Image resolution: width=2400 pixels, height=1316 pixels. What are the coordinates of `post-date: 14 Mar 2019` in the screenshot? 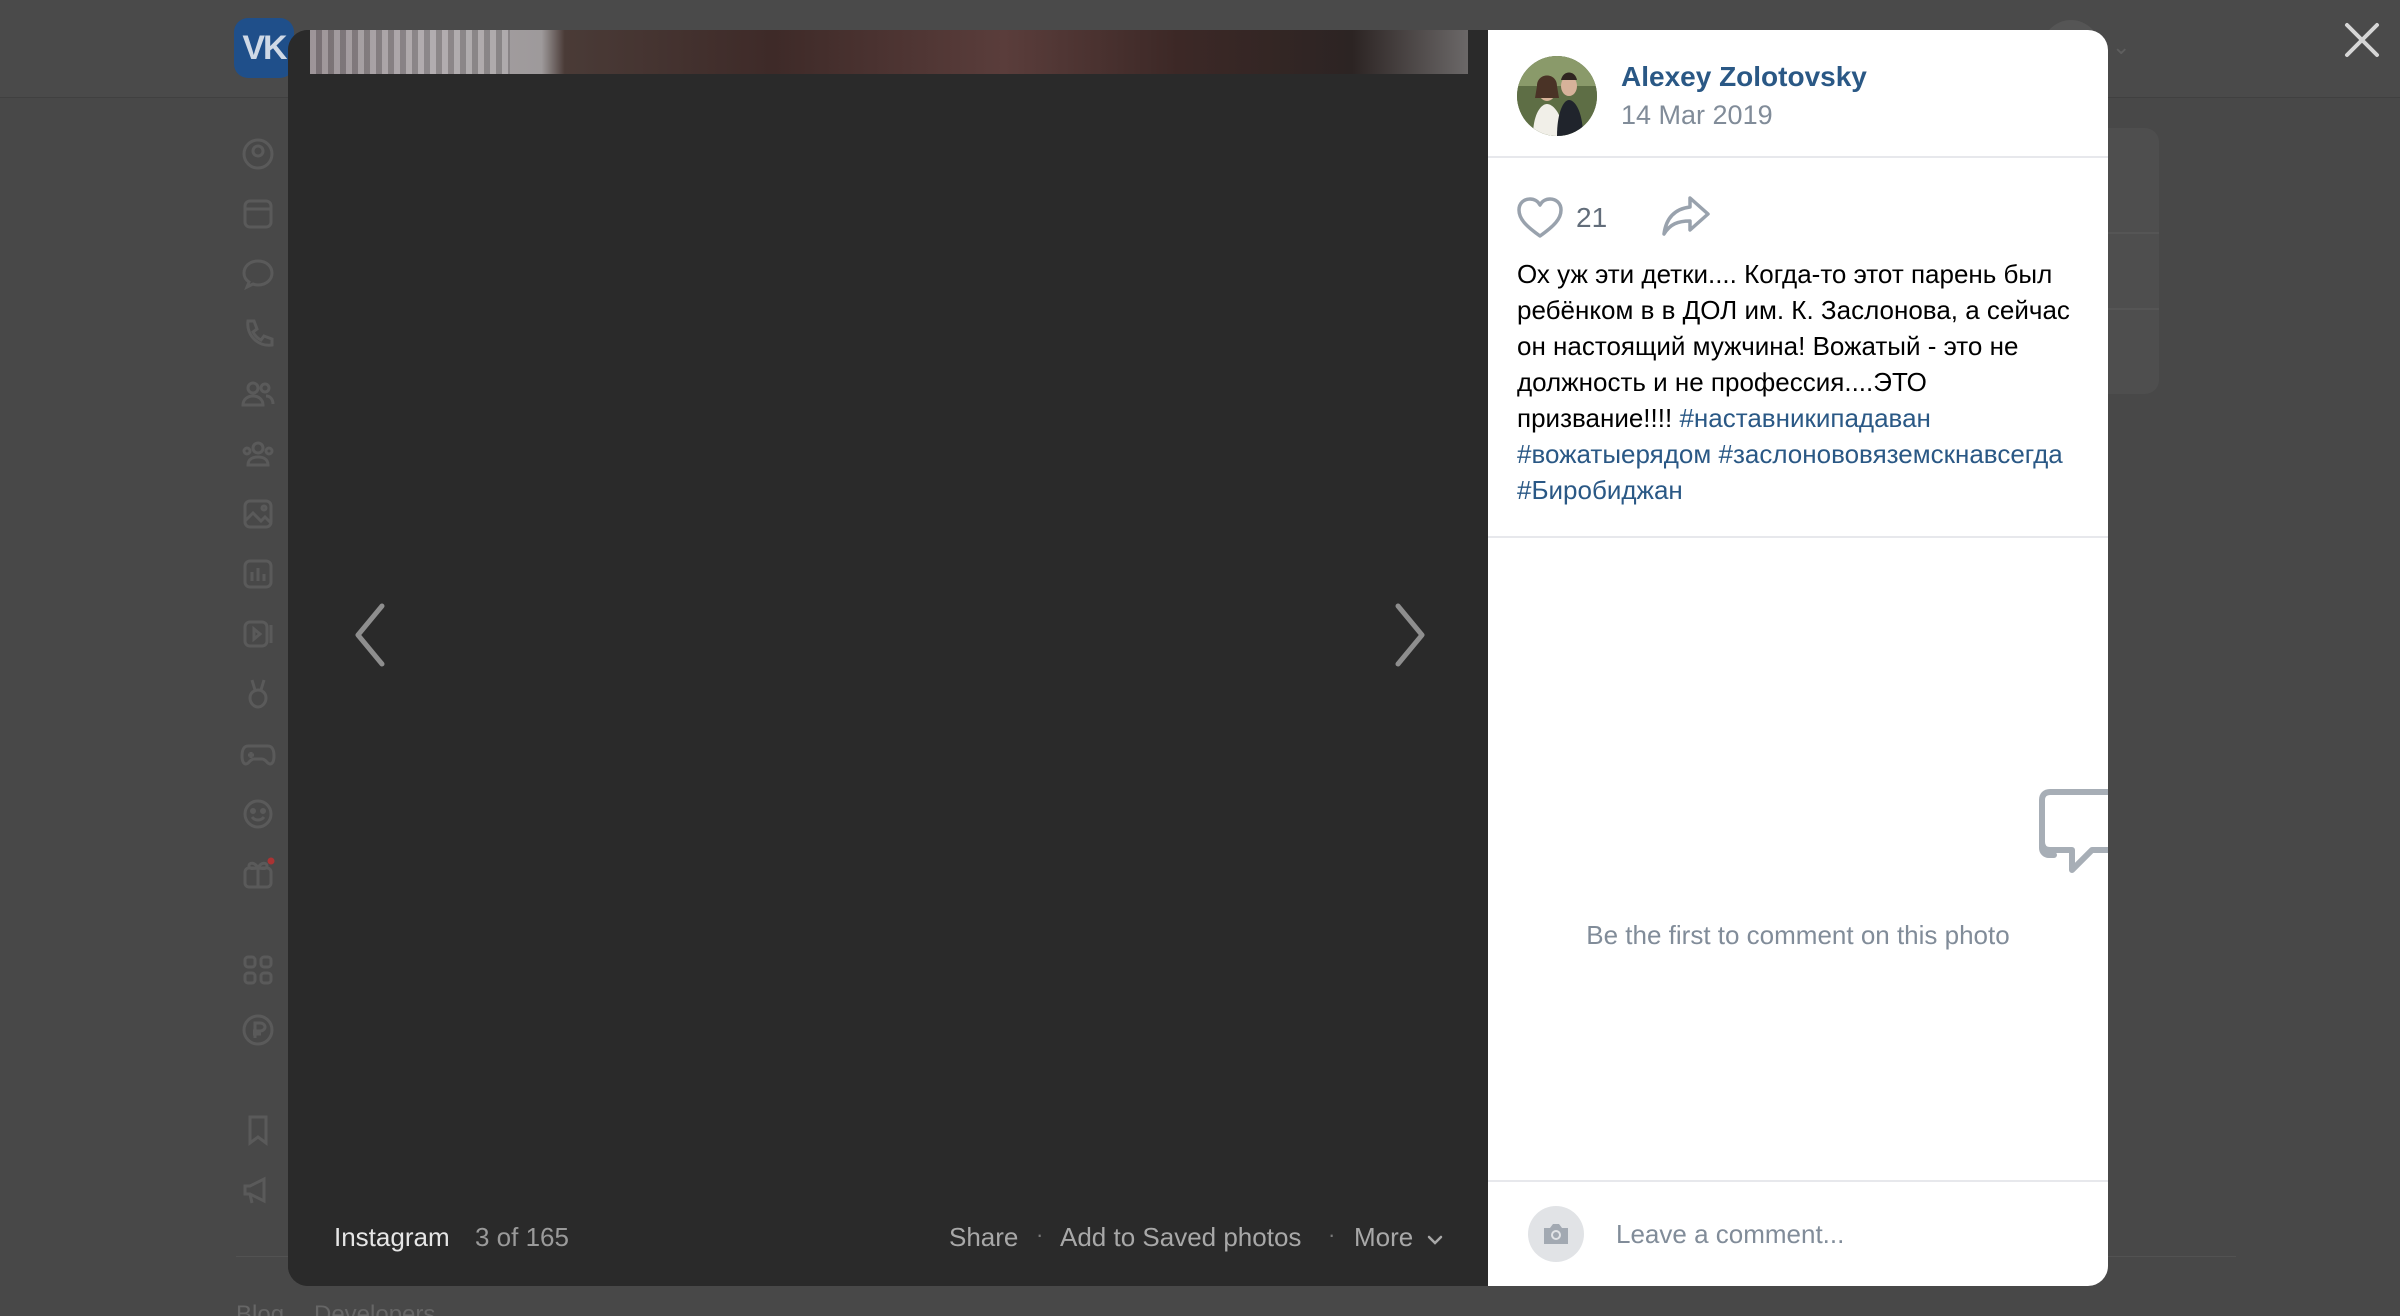 It's located at (1697, 115).